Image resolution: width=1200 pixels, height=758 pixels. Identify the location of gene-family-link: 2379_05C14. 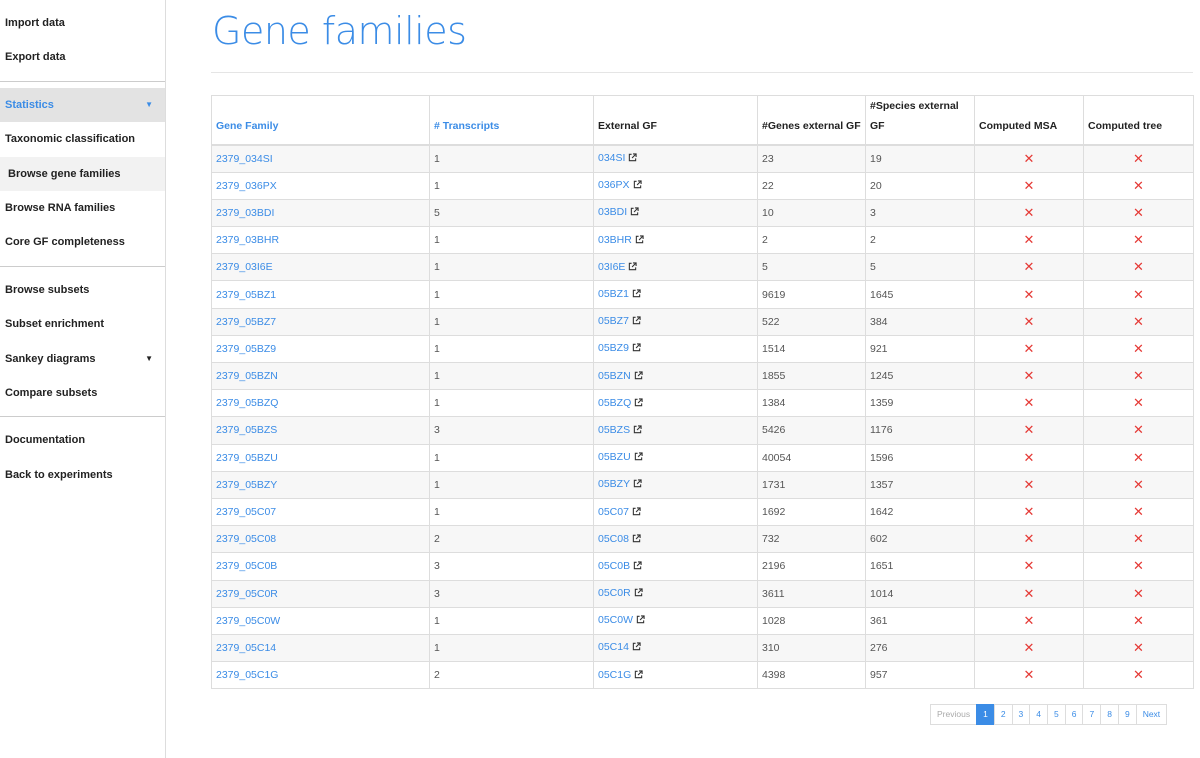
(246, 648).